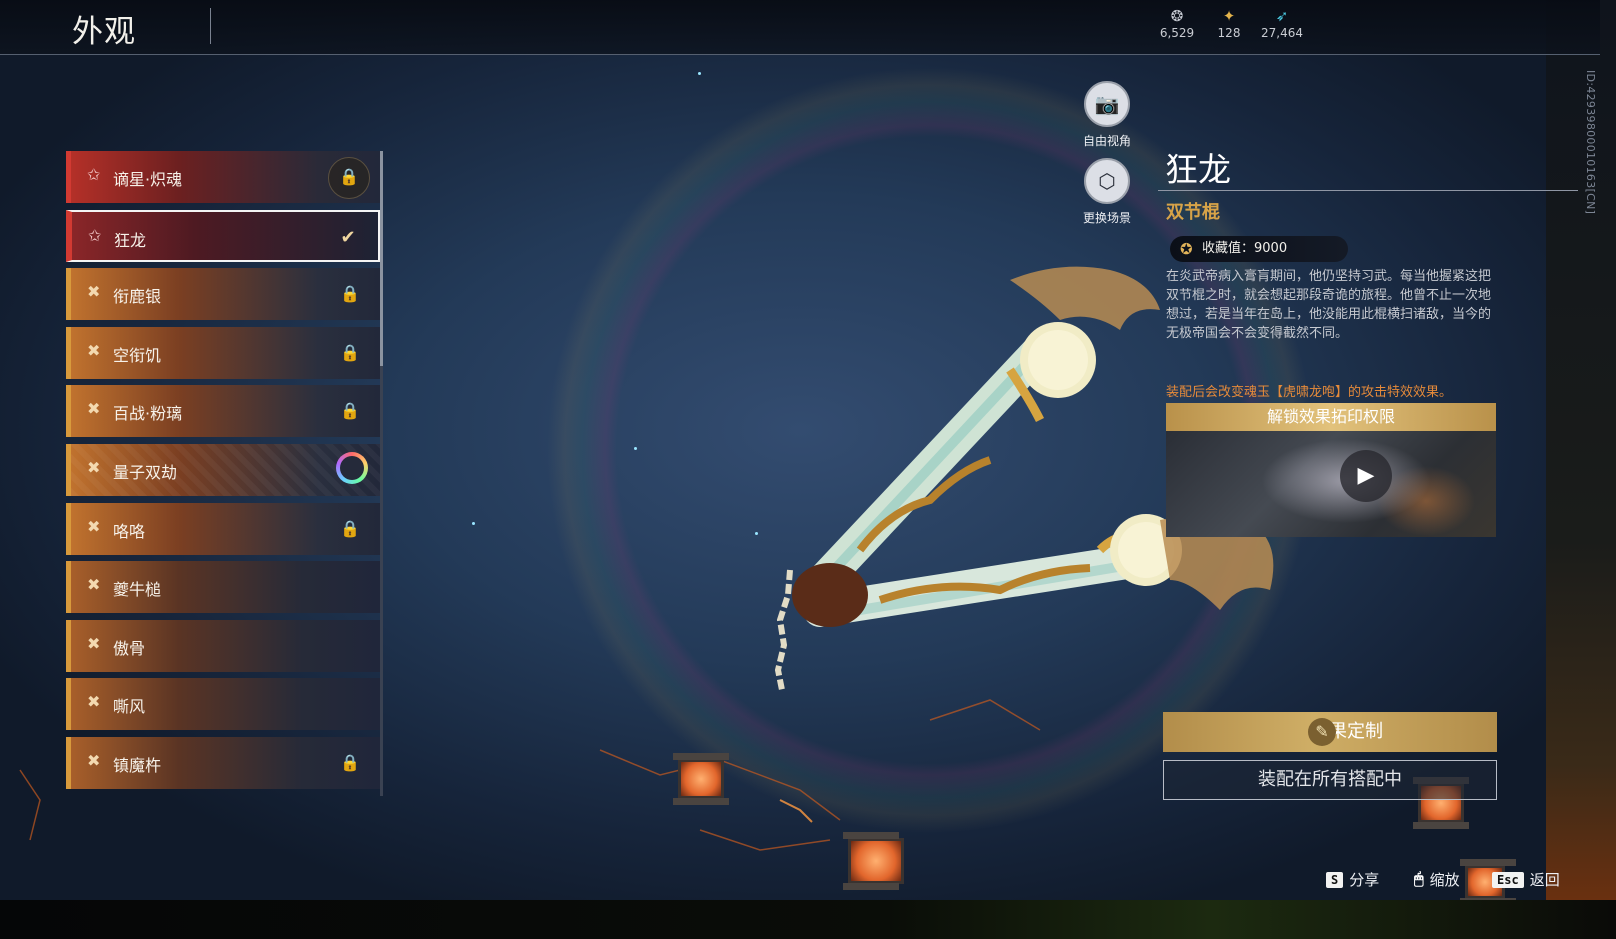  Describe the element at coordinates (1259, 249) in the screenshot. I see `collection-value: 收藏值：9000` at that location.